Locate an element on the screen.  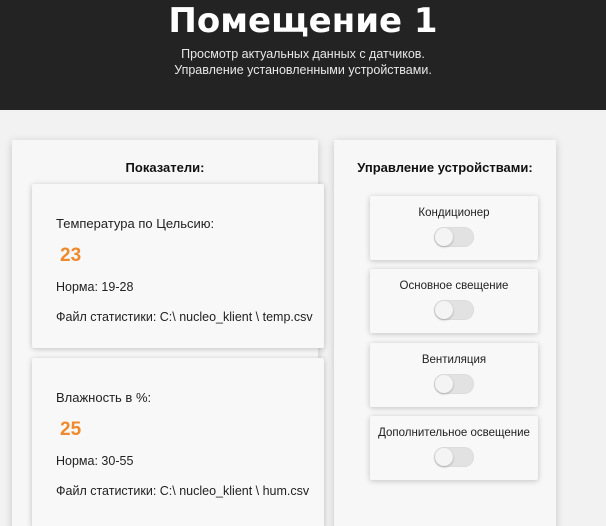
temperature-value: 23 is located at coordinates (71, 255).